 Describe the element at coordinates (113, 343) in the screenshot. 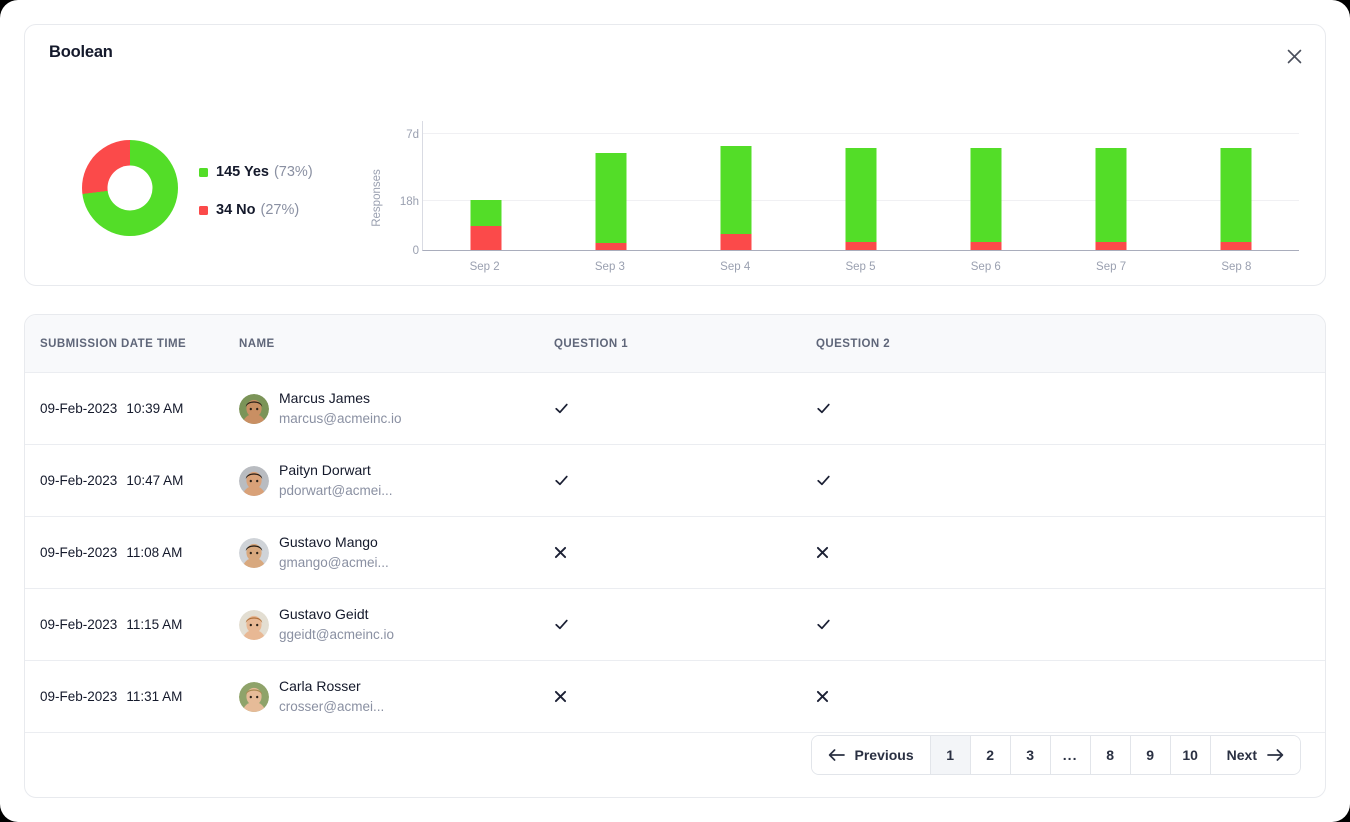

I see `column-header-submission-date-time: SUBMISSION DATE TIME` at that location.